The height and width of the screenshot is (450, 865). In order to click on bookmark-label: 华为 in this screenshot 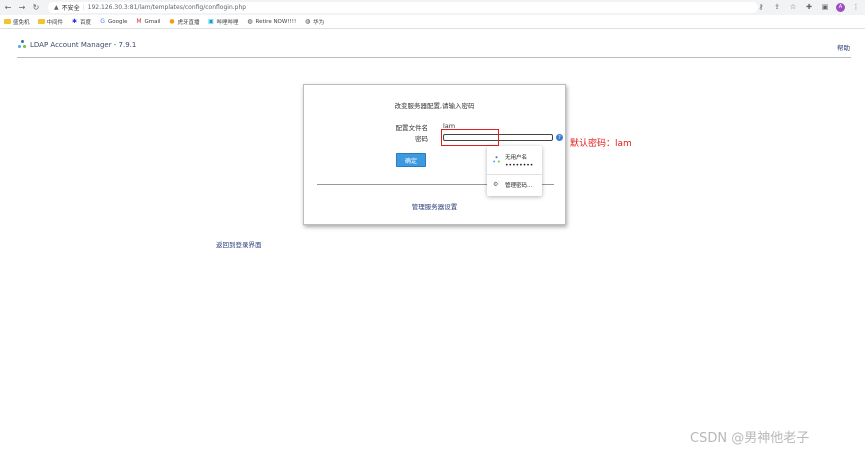, I will do `click(319, 22)`.